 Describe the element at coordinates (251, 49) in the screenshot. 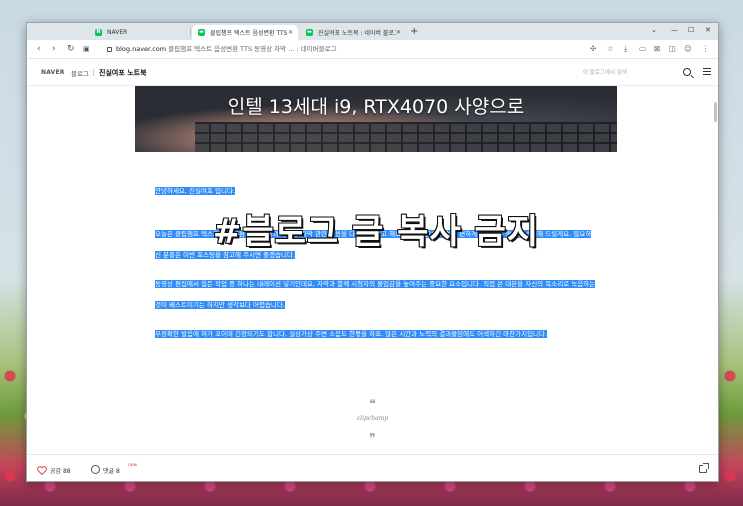

I see `address-path: 클립챔프 텍스트 음성변환 TTS 동영상 자막 ... : 네이버블로그` at that location.